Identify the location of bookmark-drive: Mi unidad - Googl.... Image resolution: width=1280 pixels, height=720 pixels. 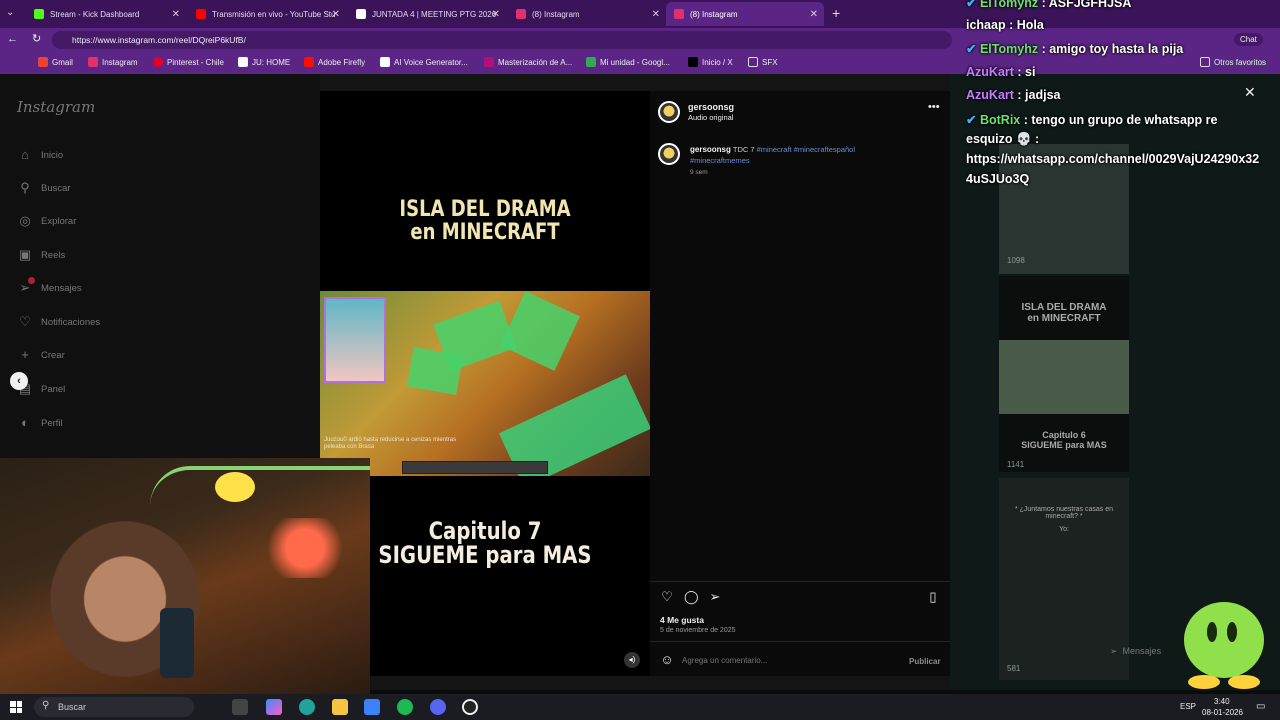
(628, 62).